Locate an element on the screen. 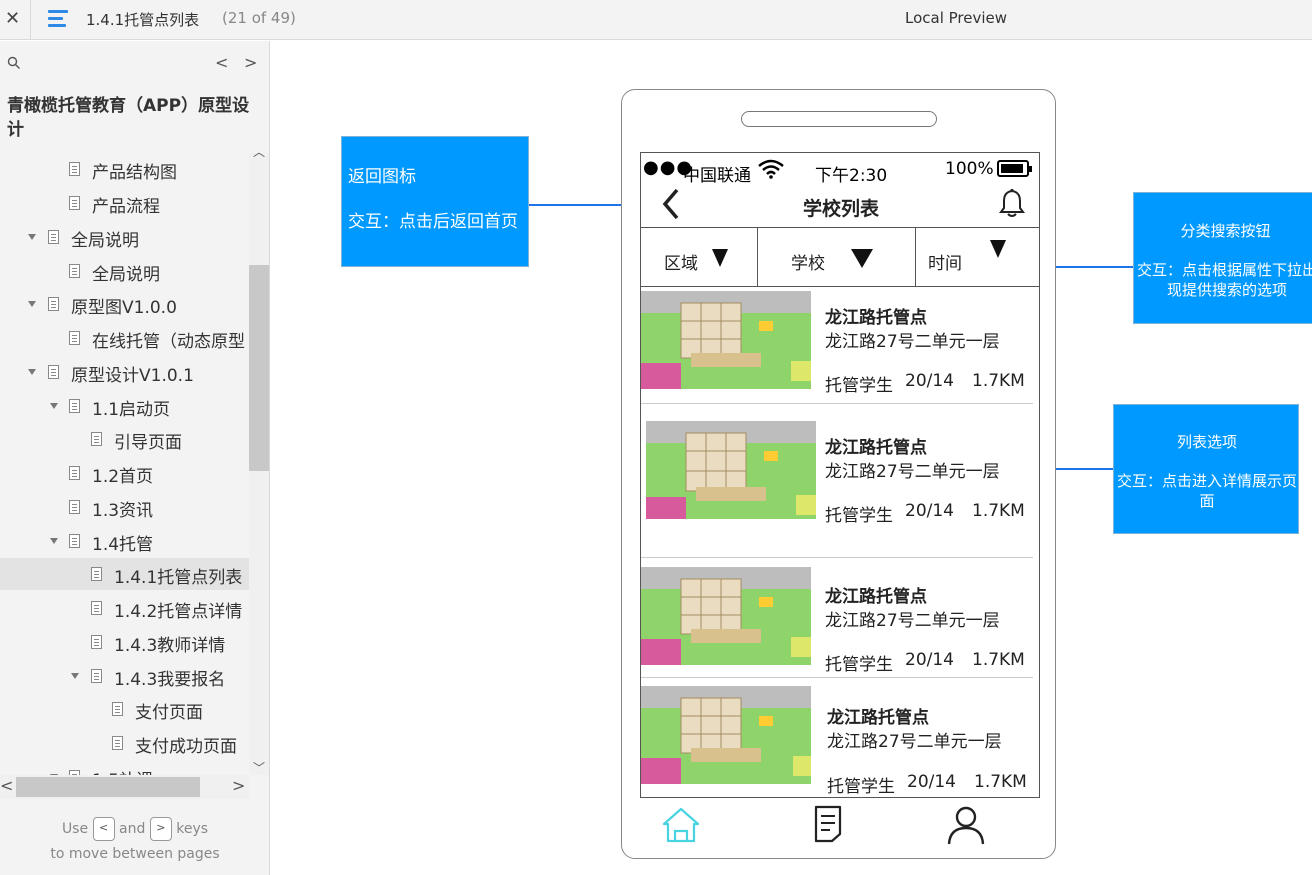  tree-item: 1.4.2托管点详情 is located at coordinates (124, 608).